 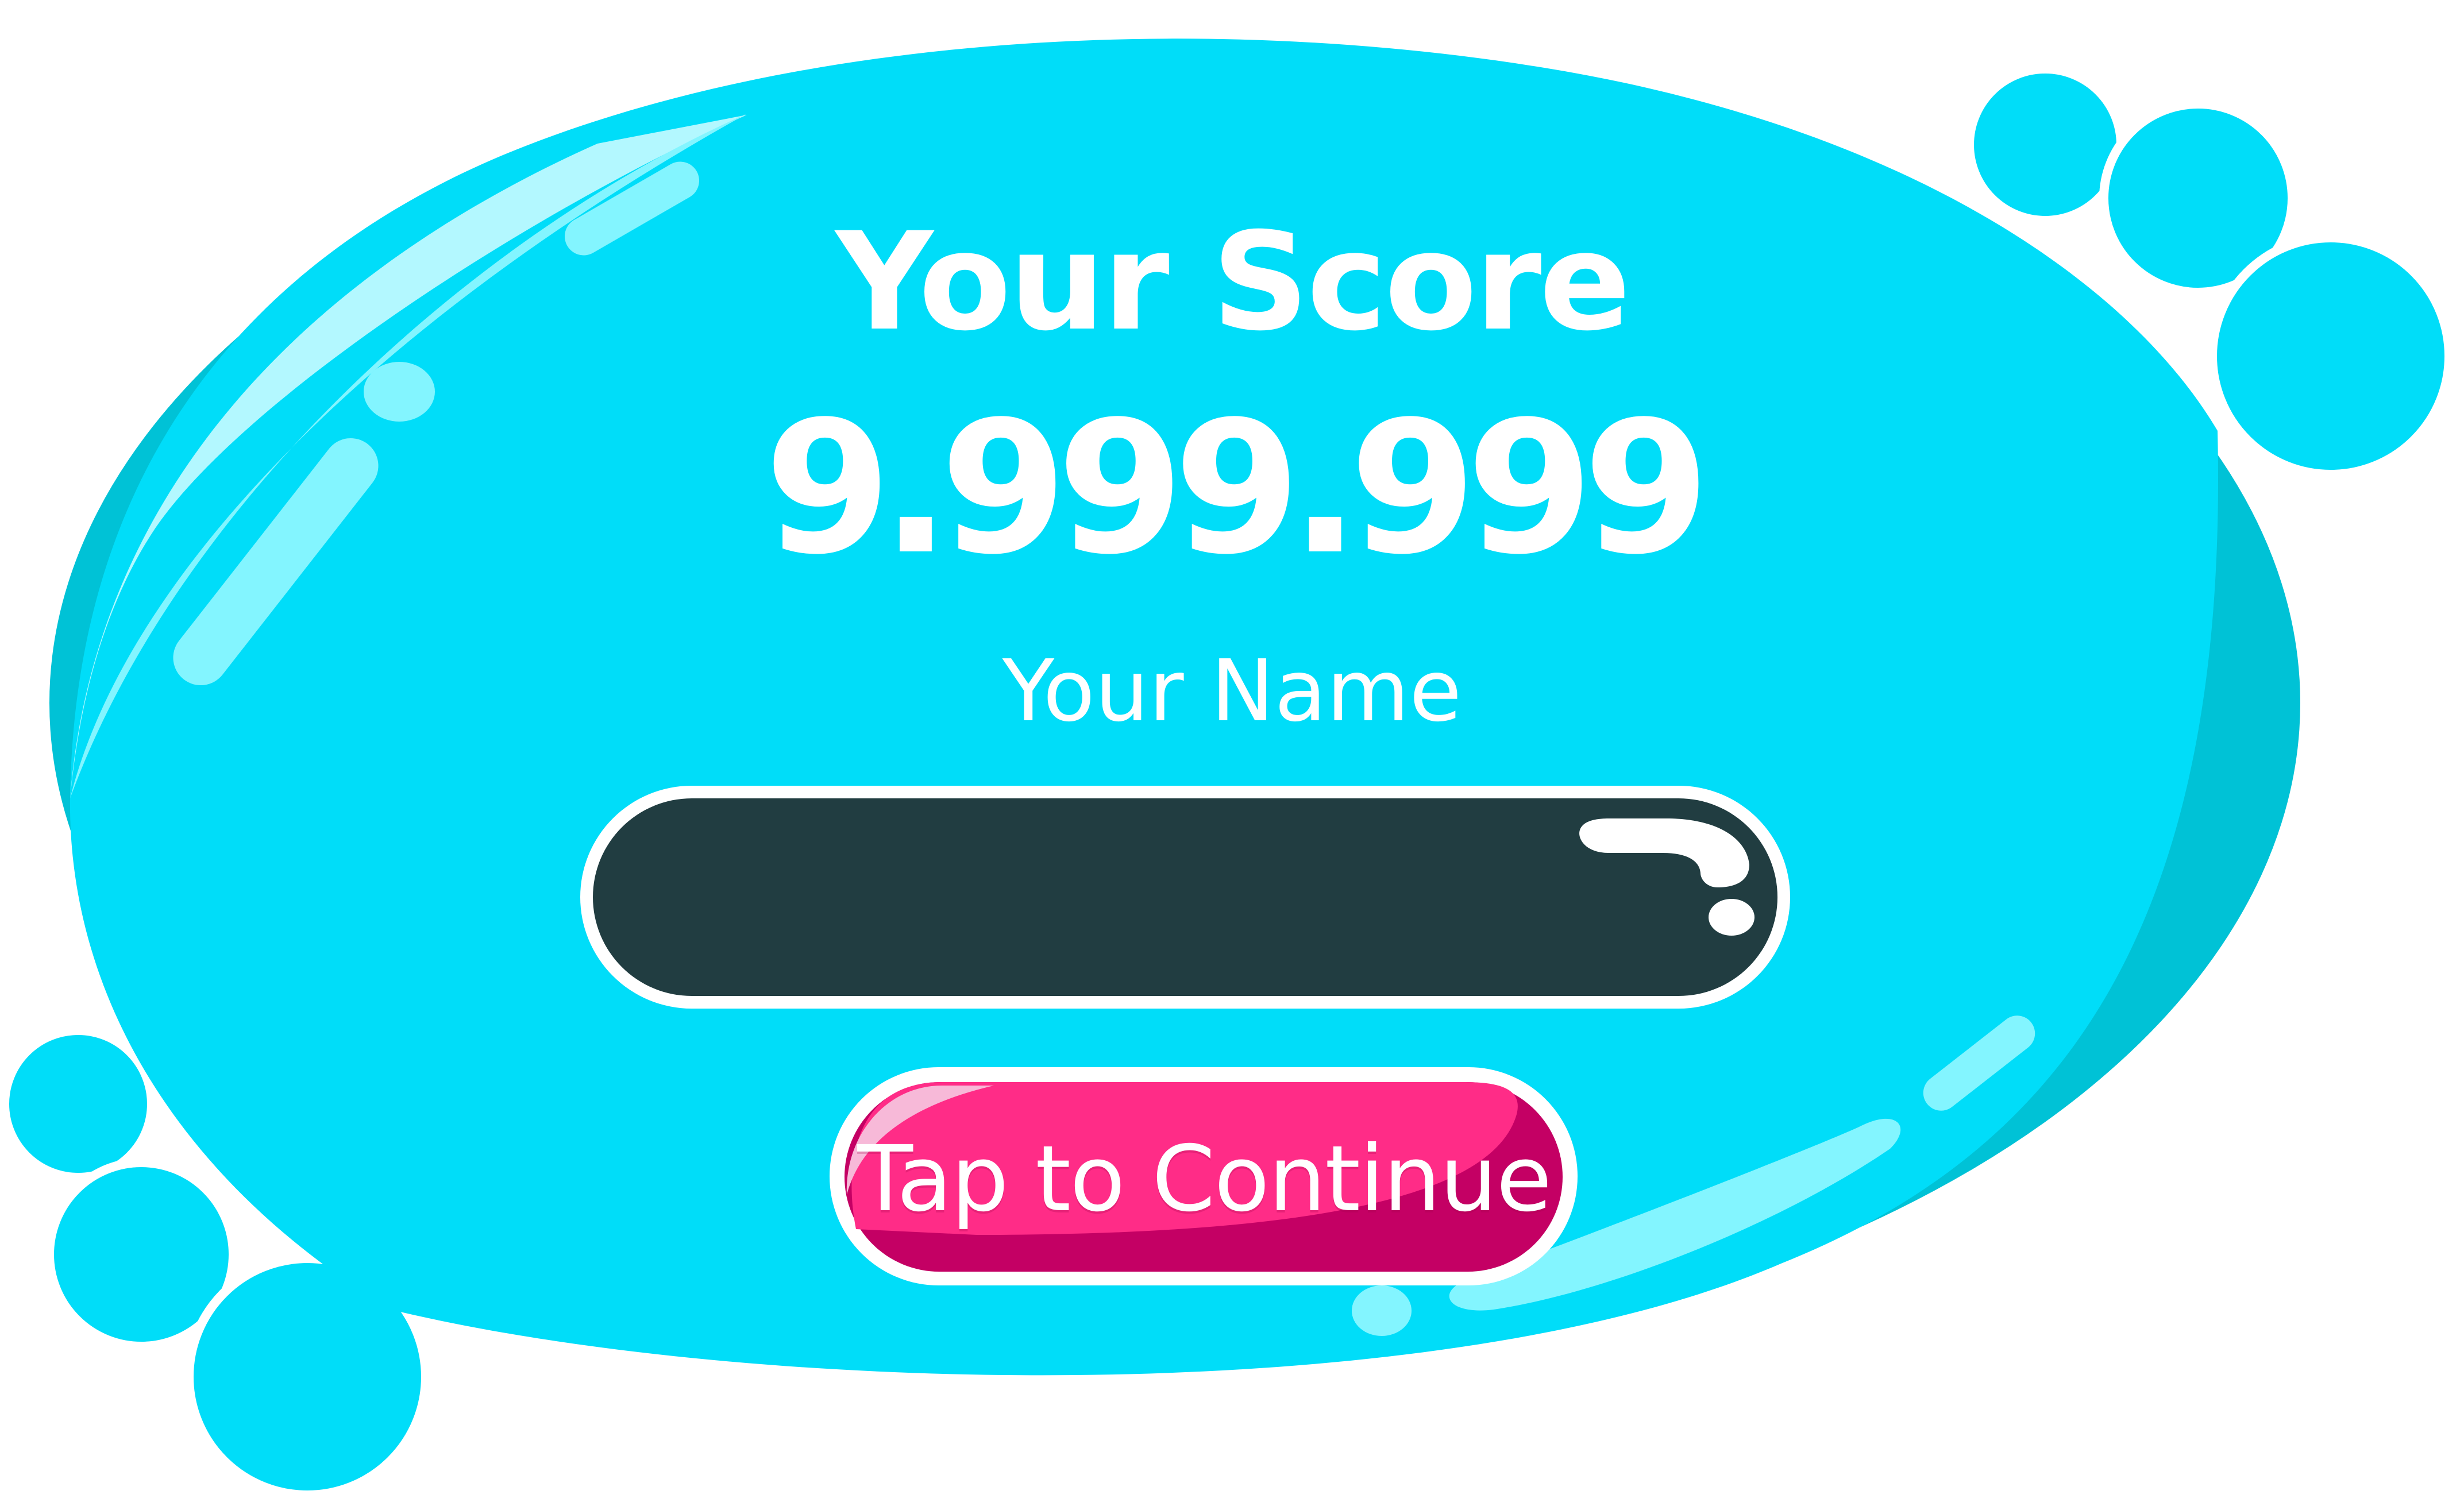 I want to click on score-value: 9.999.999, so click(x=1237, y=488).